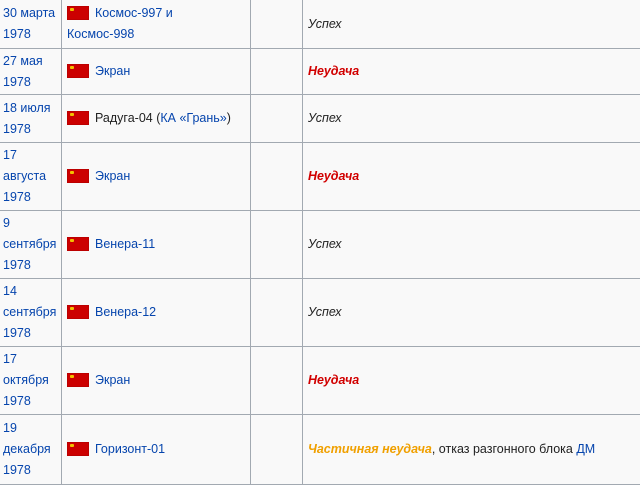  I want to click on result-note: , отказ разгонного блока, so click(504, 449).